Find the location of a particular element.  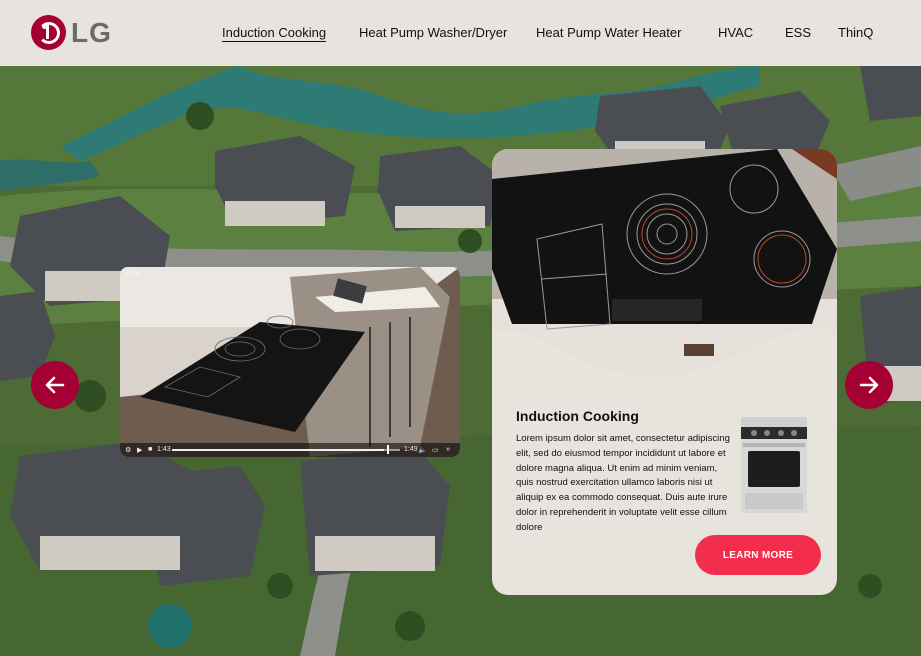

carousel-next-button is located at coordinates (869, 385).